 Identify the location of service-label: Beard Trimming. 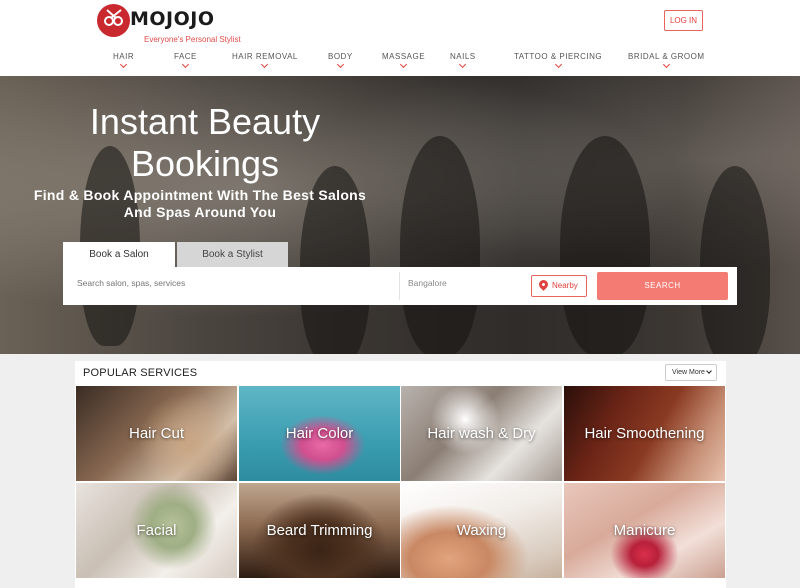
(319, 530).